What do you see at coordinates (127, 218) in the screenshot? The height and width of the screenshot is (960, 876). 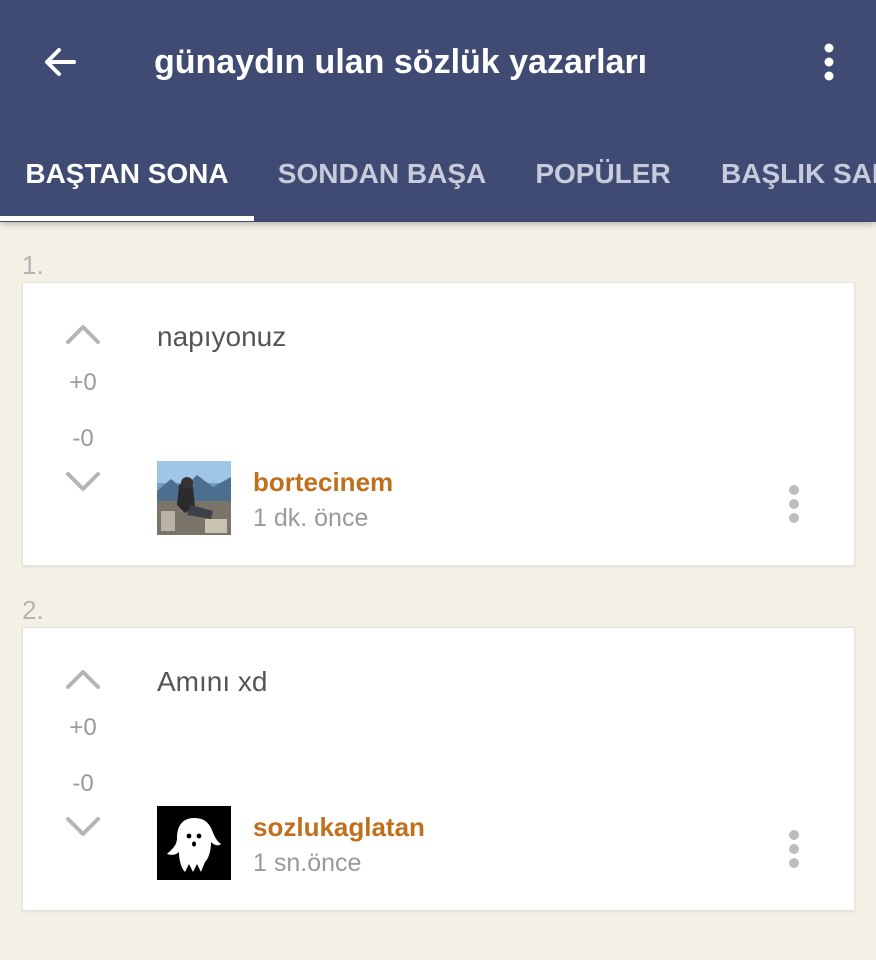 I see `active-tab-indicator` at bounding box center [127, 218].